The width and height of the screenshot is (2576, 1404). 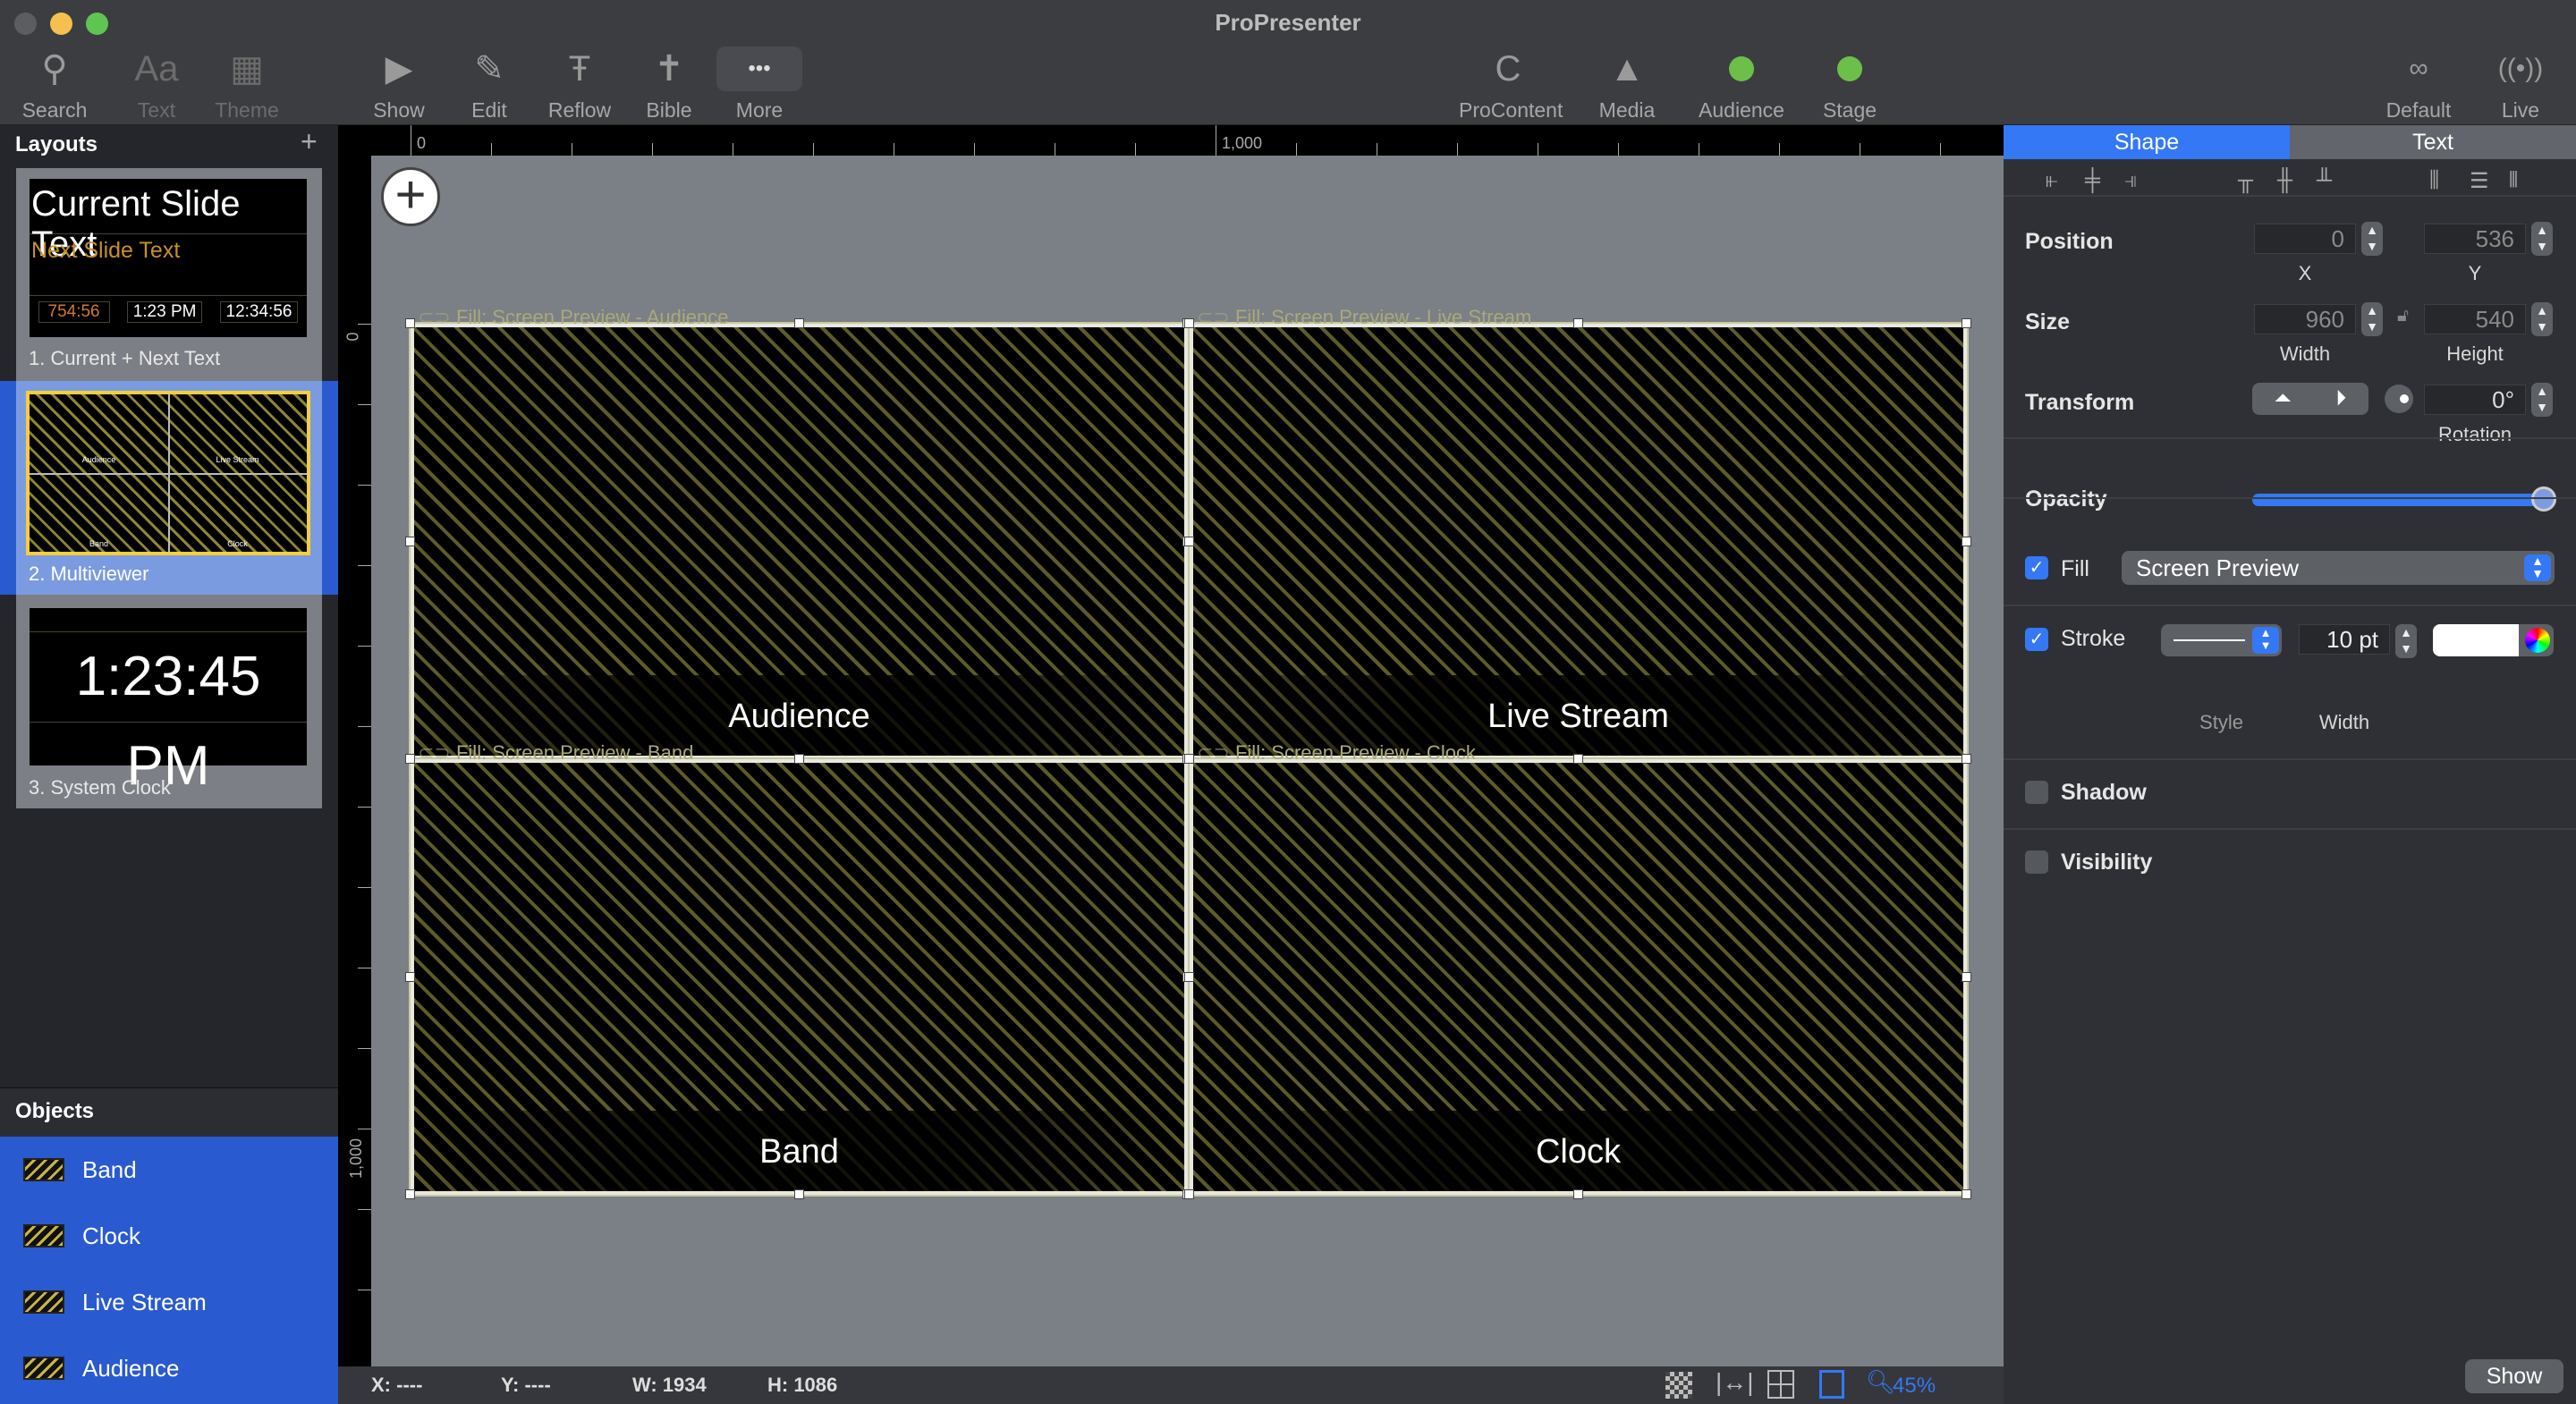 What do you see at coordinates (2542, 319) in the screenshot?
I see `size-height-stepper: ▲ ▼` at bounding box center [2542, 319].